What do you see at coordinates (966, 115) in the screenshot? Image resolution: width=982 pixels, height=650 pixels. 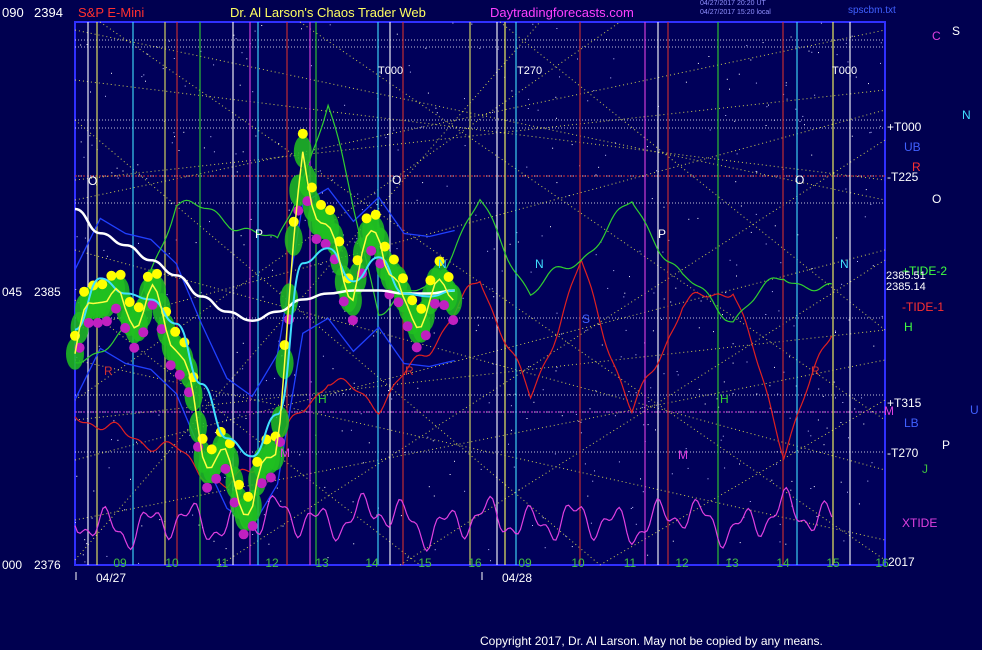 I see `right-level-label: N` at bounding box center [966, 115].